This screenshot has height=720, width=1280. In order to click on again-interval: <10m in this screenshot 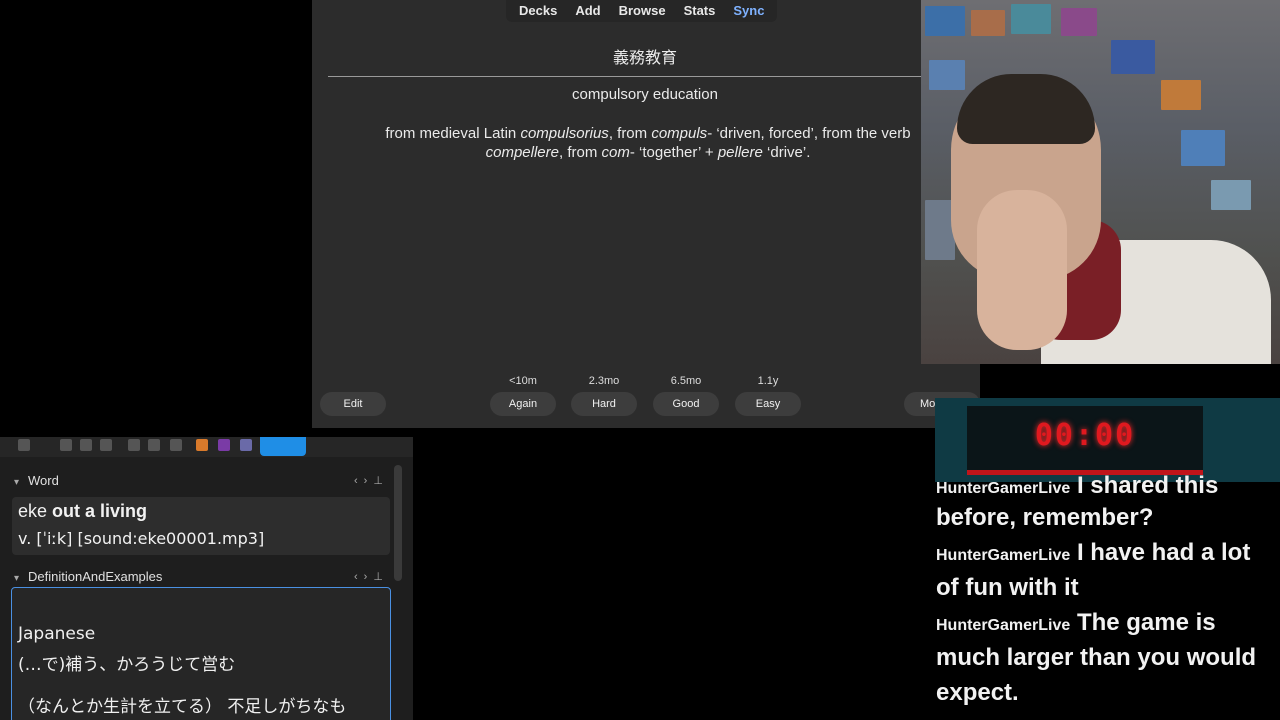, I will do `click(523, 381)`.